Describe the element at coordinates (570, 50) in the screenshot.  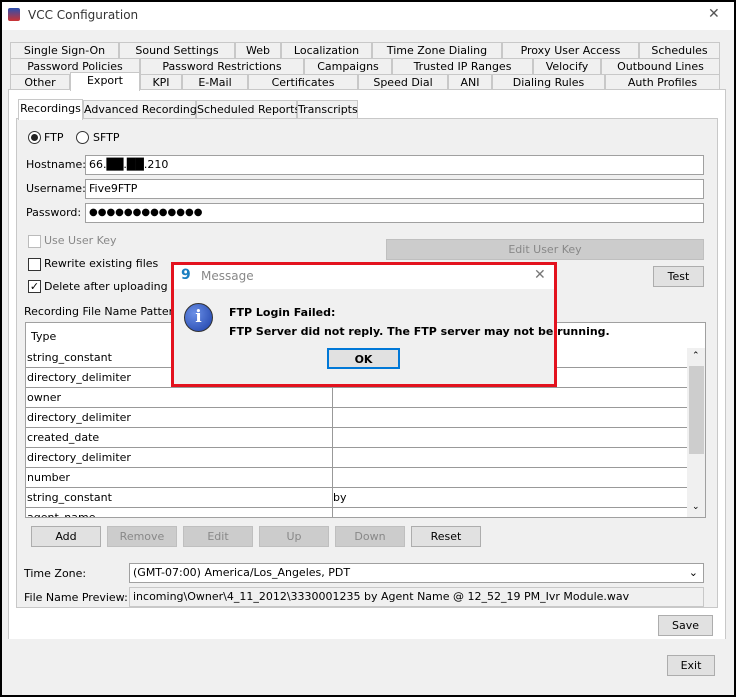
I see `tab-proxy-user-access: Proxy User Access` at that location.